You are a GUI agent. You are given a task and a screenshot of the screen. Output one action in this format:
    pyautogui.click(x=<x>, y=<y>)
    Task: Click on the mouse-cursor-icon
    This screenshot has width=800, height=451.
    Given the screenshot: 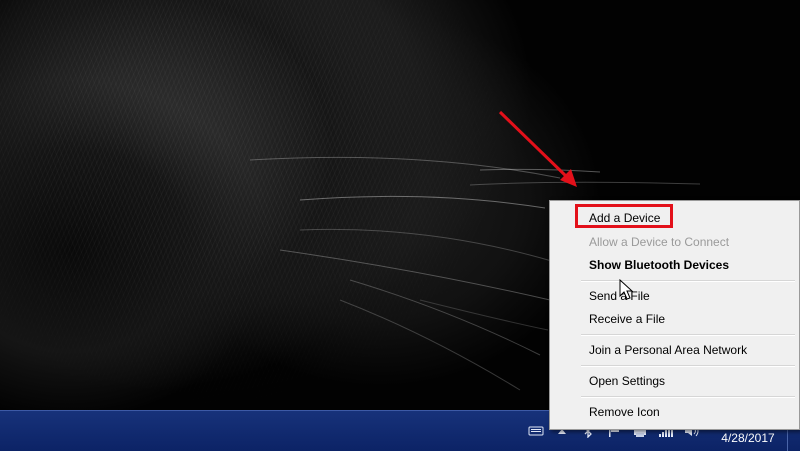 What is the action you would take?
    pyautogui.click(x=626, y=289)
    